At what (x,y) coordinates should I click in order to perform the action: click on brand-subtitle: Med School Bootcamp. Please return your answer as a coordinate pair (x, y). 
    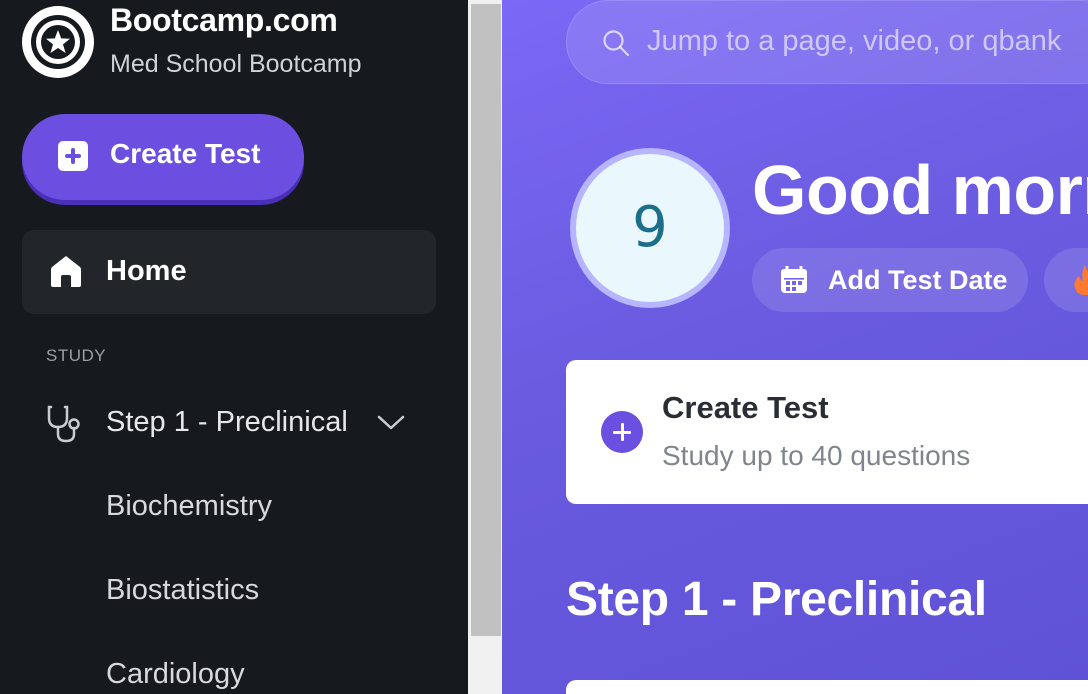
    Looking at the image, I should click on (236, 64).